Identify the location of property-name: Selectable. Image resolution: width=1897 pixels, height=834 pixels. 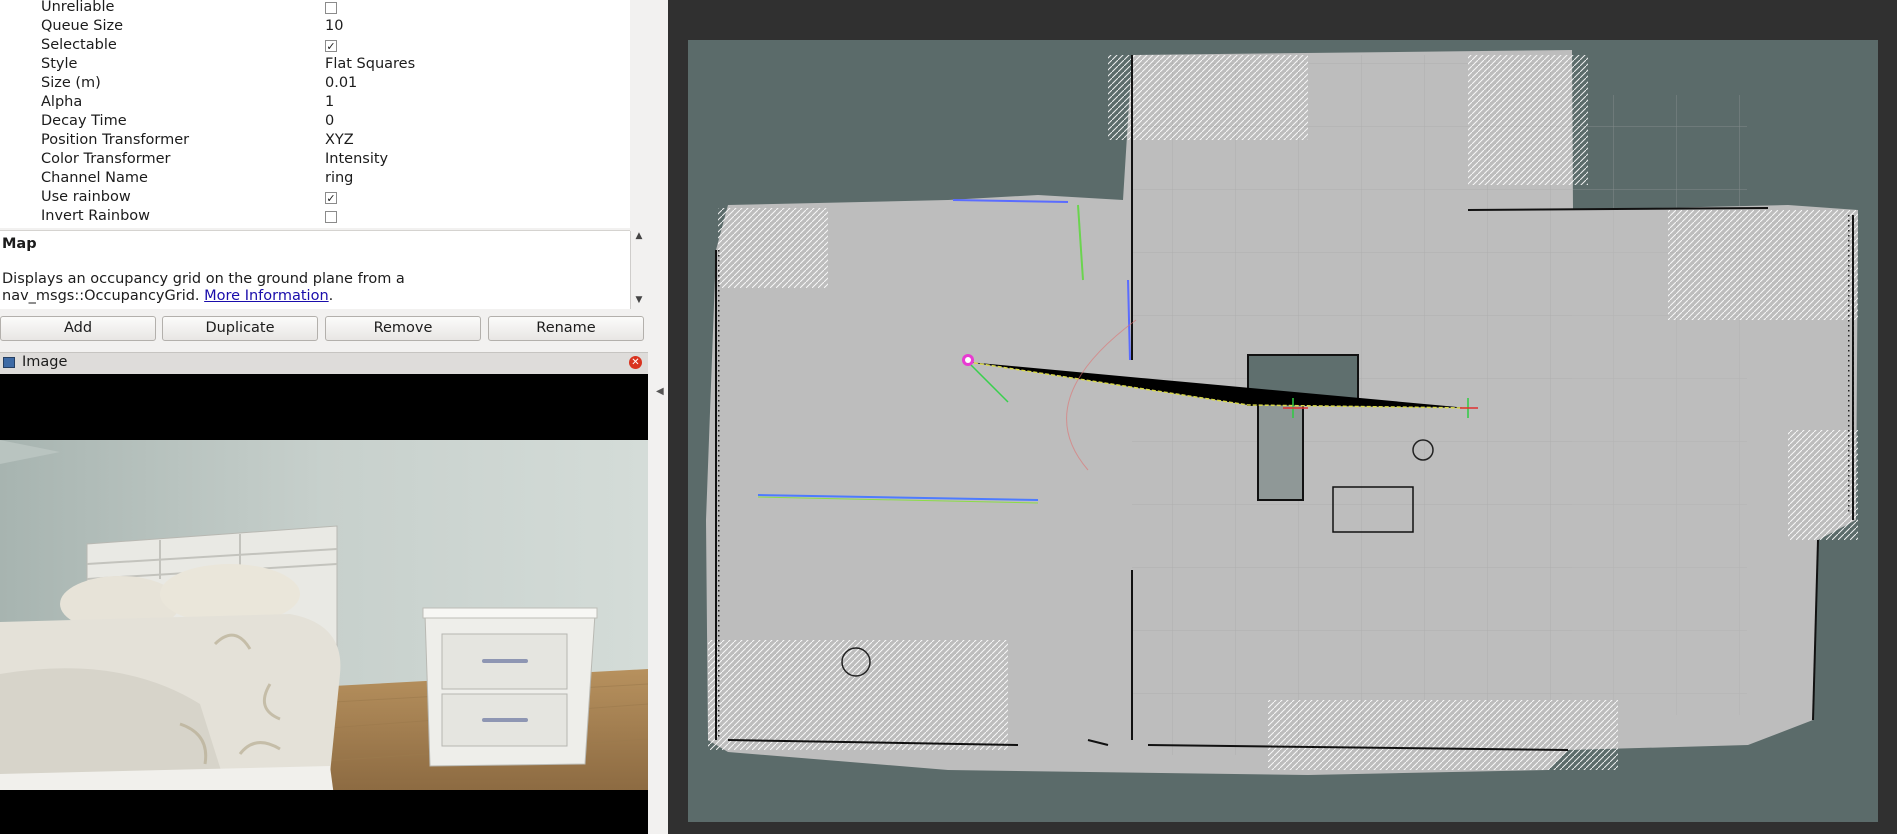
(79, 45).